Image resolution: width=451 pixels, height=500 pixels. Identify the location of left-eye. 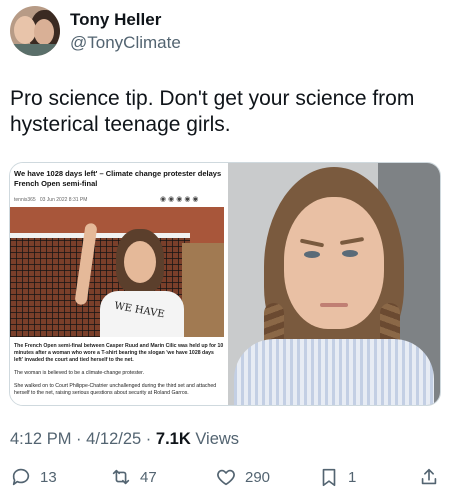
(312, 254).